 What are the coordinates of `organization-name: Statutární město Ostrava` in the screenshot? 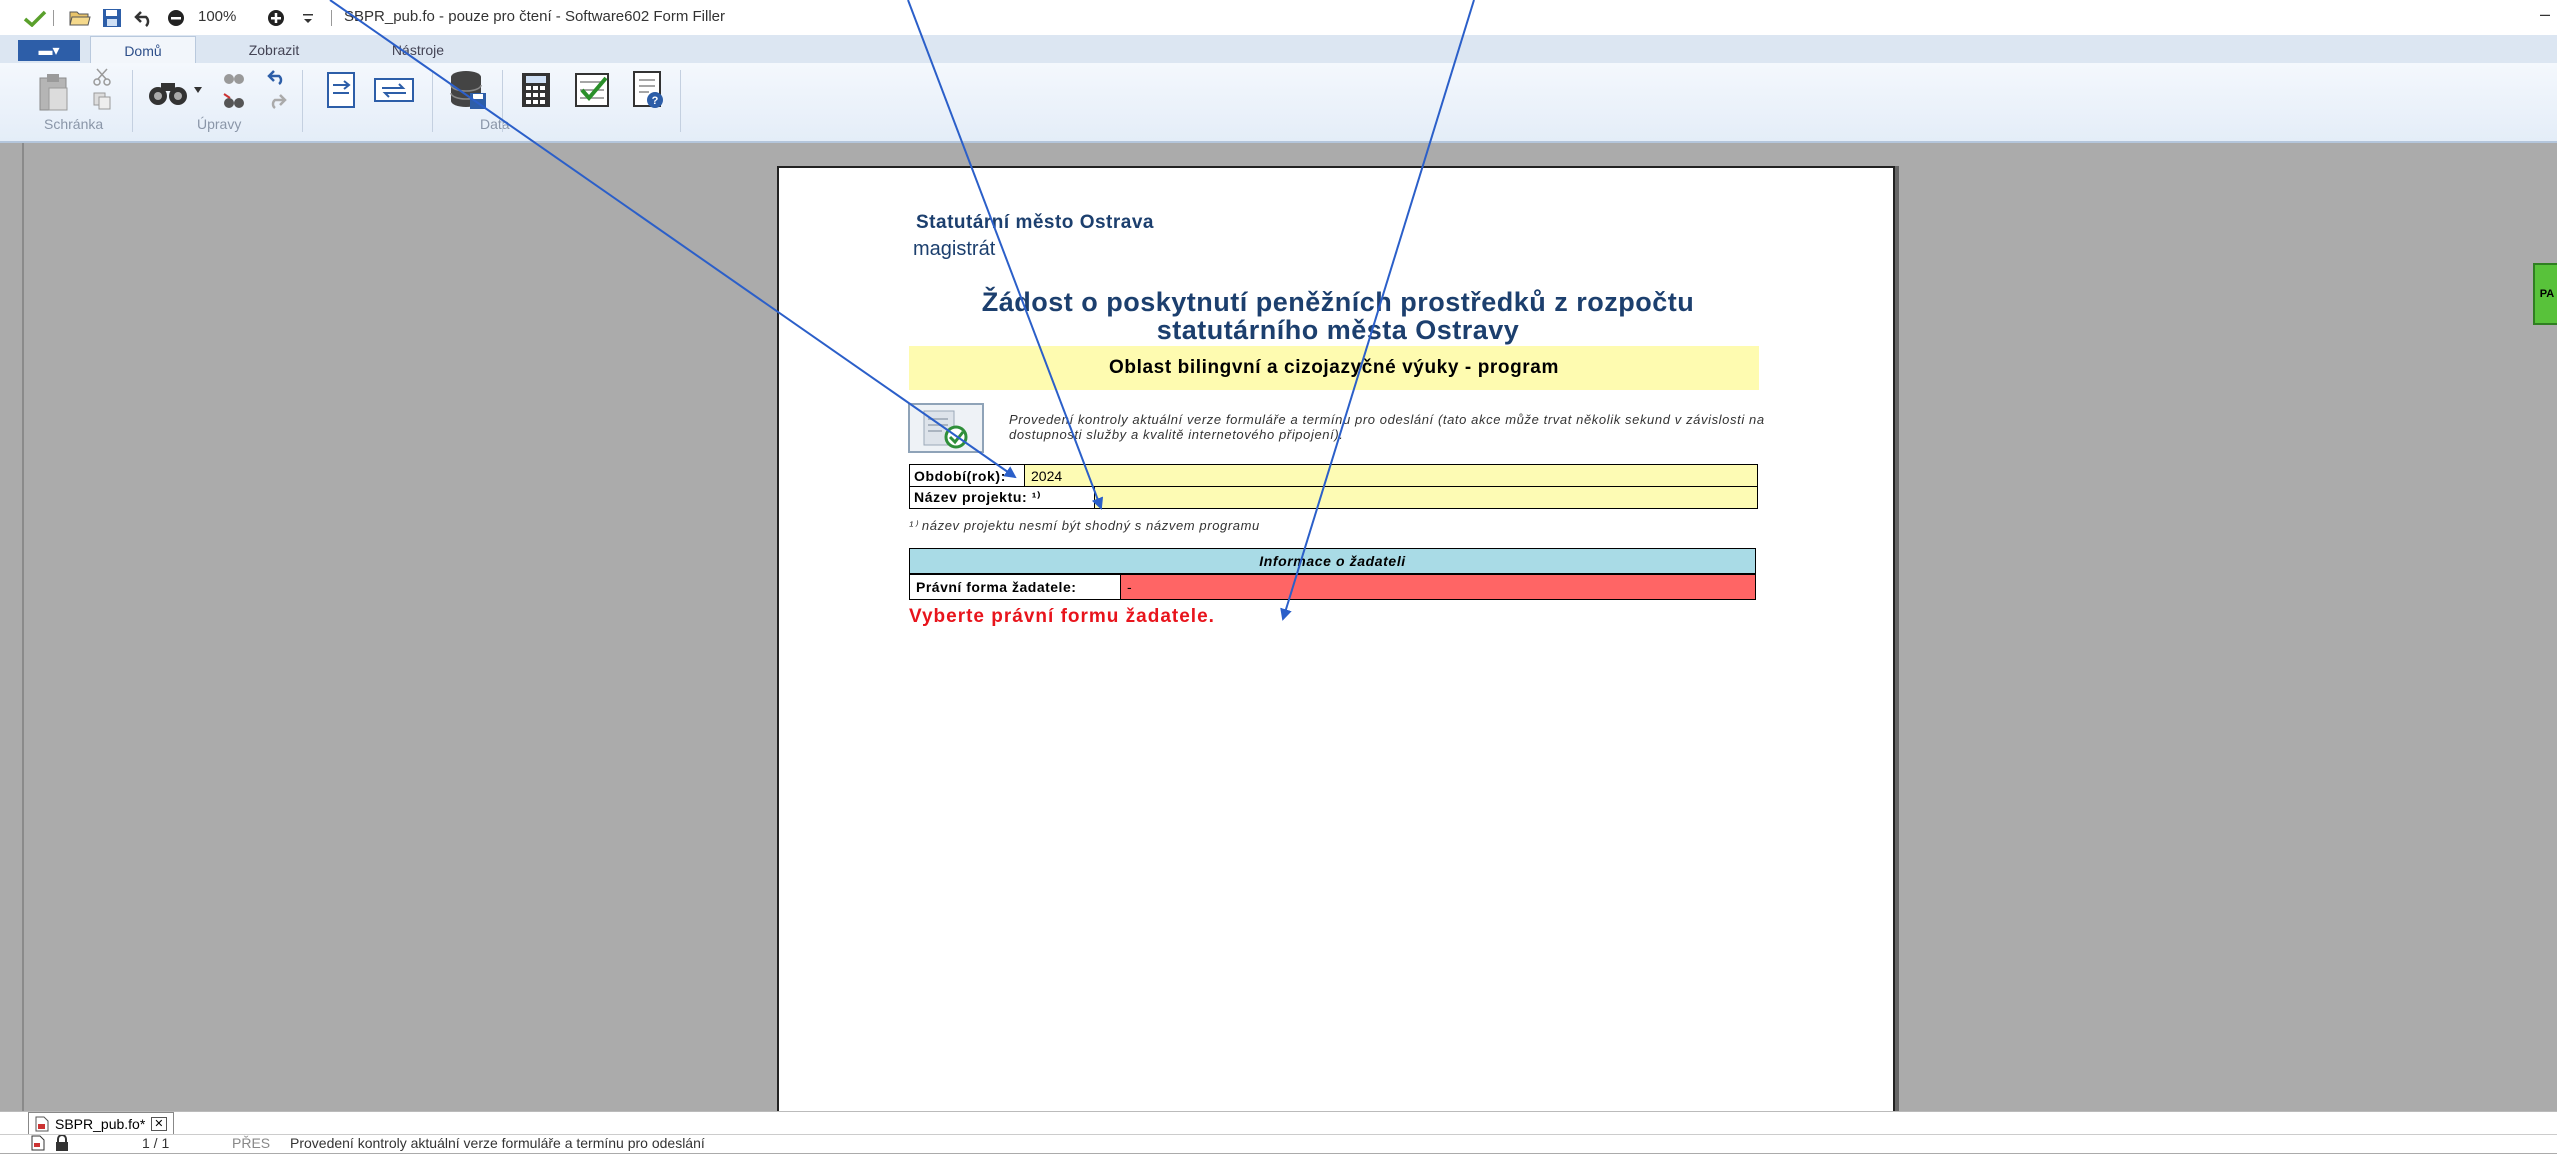 It's located at (1035, 222).